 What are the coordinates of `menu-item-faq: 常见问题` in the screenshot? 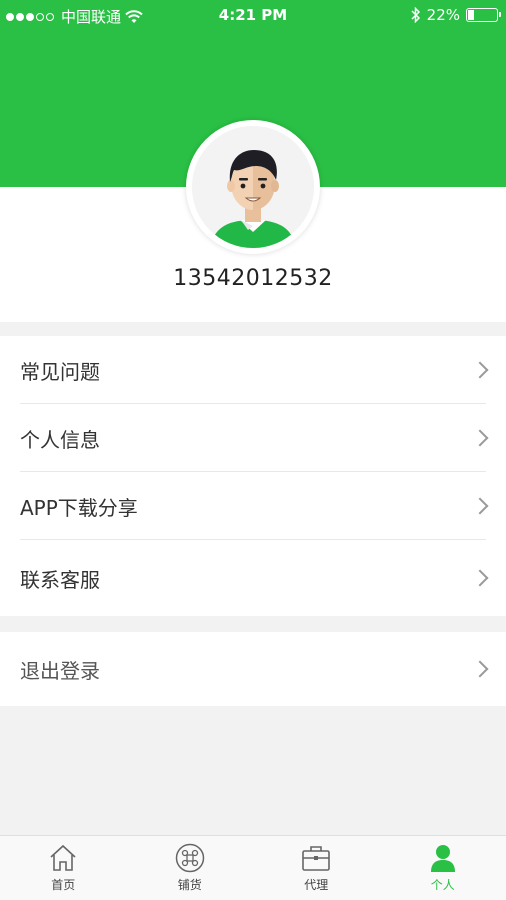 It's located at (254, 370).